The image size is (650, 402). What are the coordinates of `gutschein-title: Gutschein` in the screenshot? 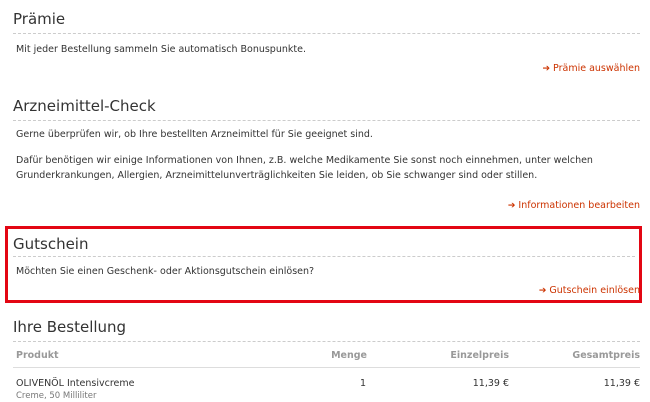 It's located at (51, 244).